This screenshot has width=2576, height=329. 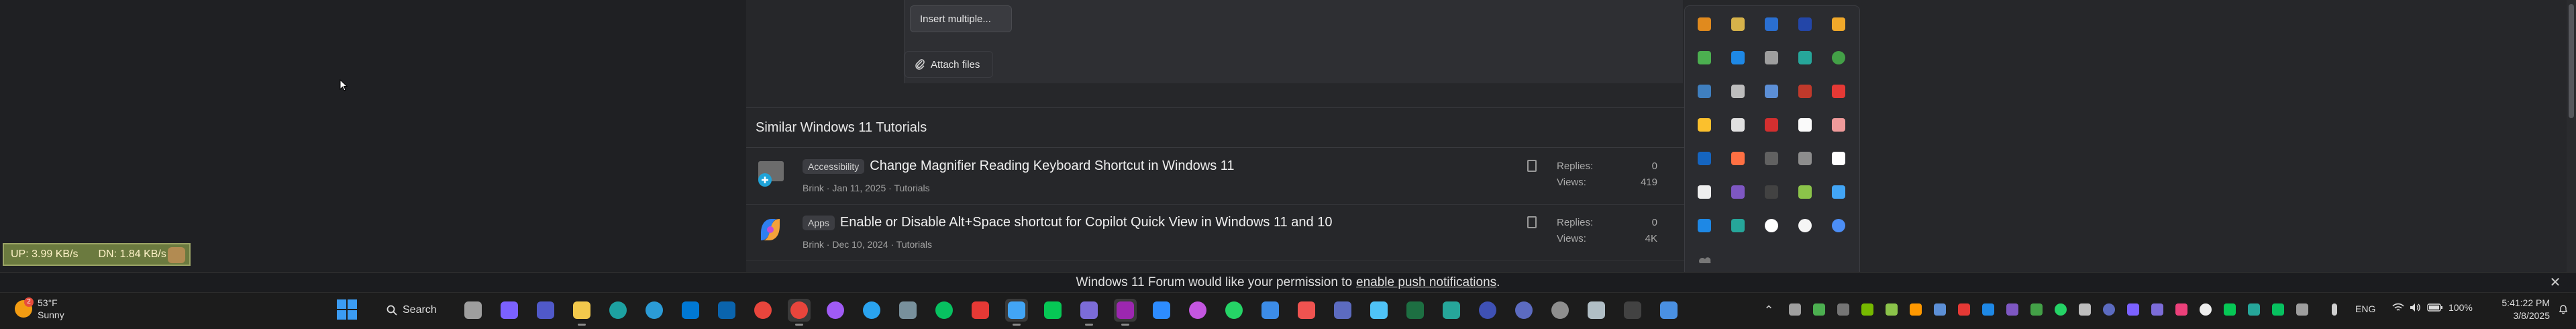 I want to click on chevron-up-icon: ⌃, so click(x=1768, y=310).